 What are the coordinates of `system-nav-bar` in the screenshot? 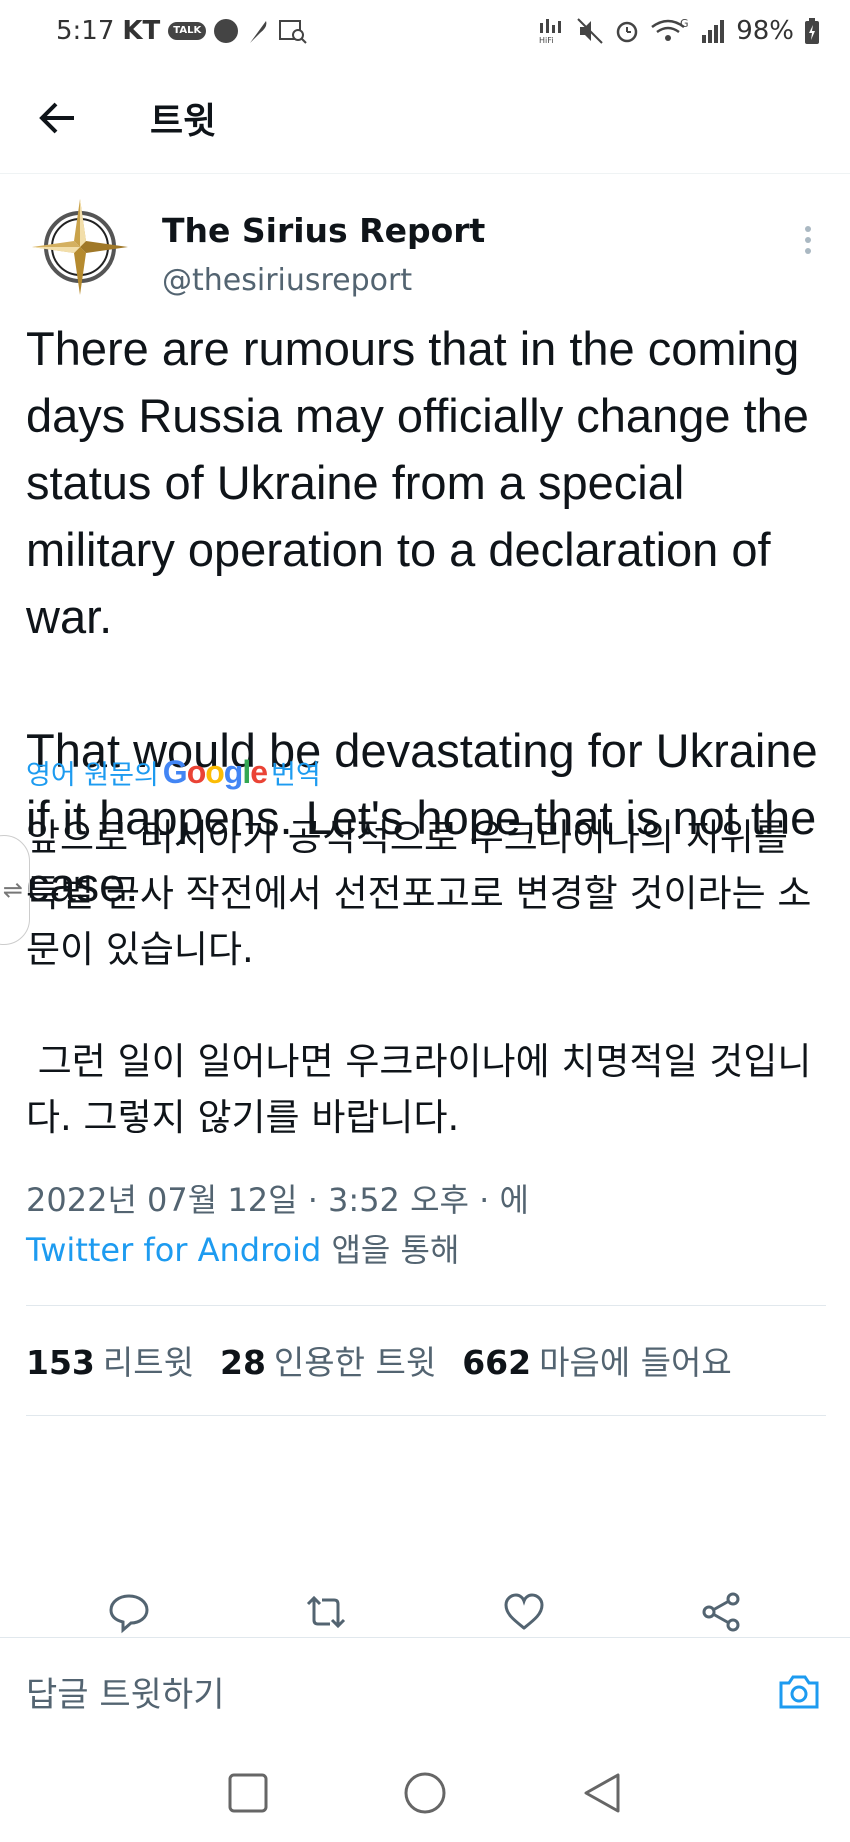 It's located at (425, 1793).